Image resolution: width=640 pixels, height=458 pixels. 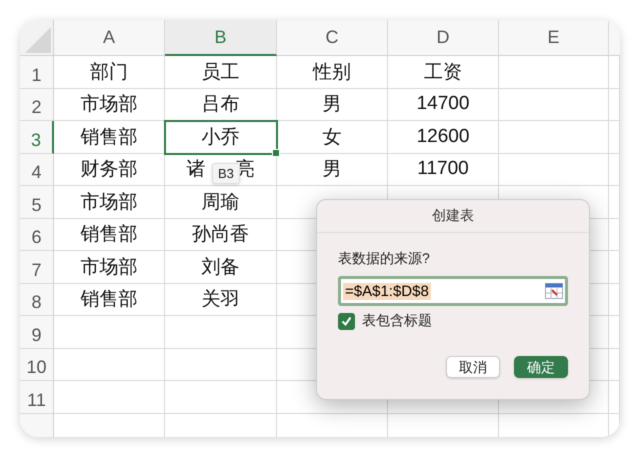 What do you see at coordinates (37, 170) in the screenshot?
I see `row-header: 4` at bounding box center [37, 170].